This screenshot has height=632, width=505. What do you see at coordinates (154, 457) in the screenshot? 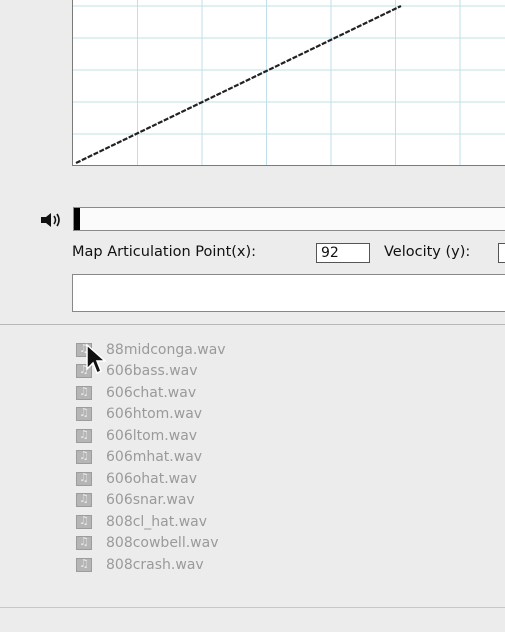
I see `file-name: 606mhat.wav` at bounding box center [154, 457].